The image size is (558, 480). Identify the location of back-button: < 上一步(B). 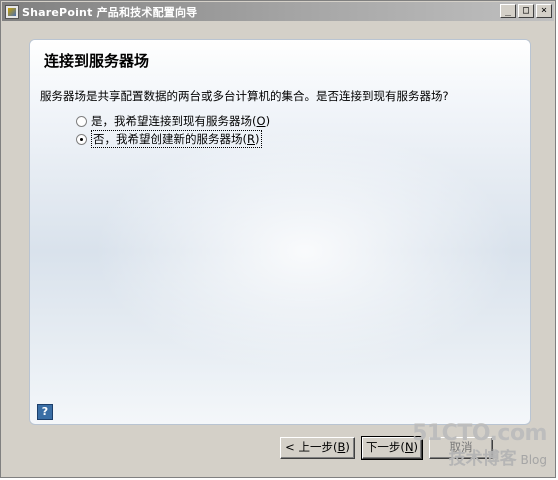
(317, 448).